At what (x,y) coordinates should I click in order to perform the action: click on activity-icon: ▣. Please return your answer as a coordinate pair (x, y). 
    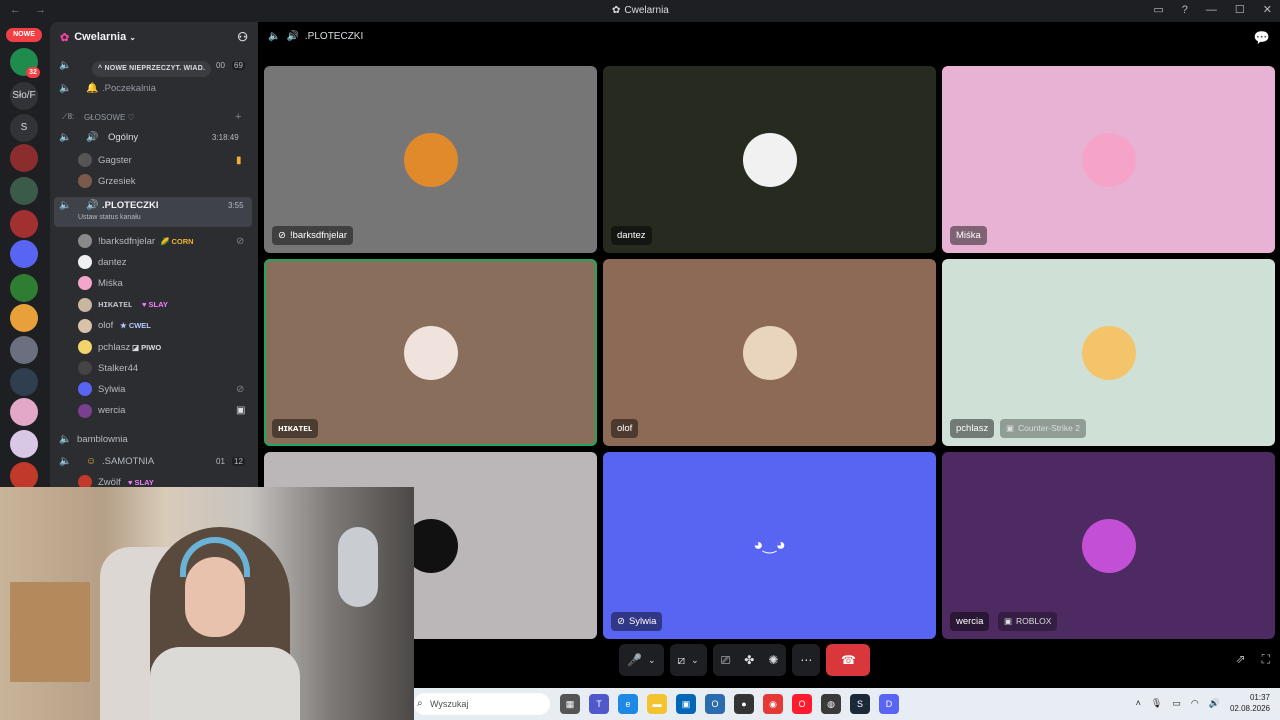
    Looking at the image, I should click on (241, 411).